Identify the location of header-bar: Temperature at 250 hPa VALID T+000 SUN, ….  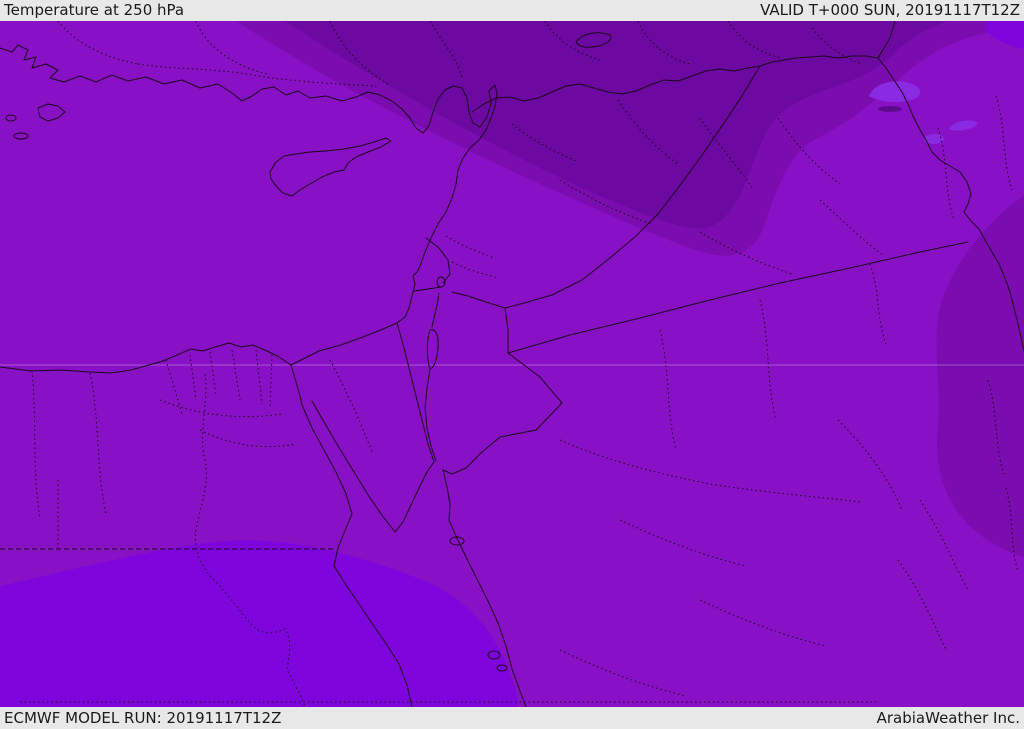
(512, 10).